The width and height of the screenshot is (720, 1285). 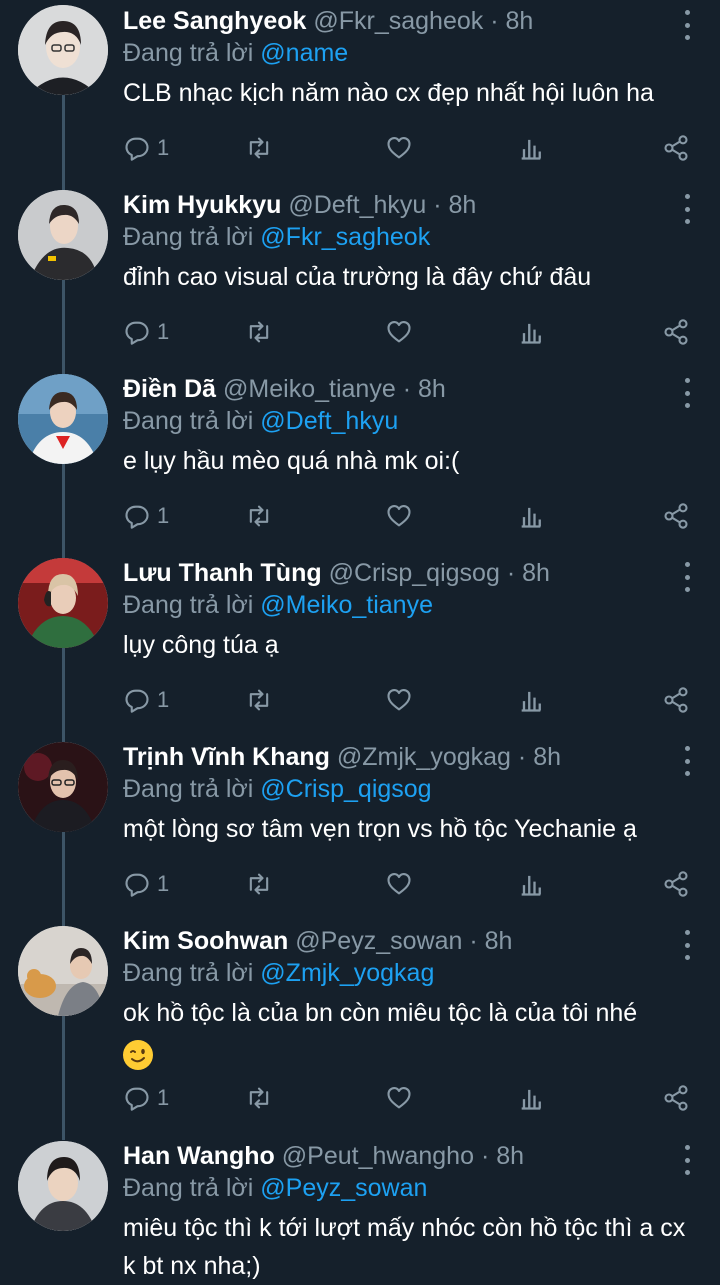 What do you see at coordinates (378, 941) in the screenshot?
I see `user-handle: @Peyz_sowan` at bounding box center [378, 941].